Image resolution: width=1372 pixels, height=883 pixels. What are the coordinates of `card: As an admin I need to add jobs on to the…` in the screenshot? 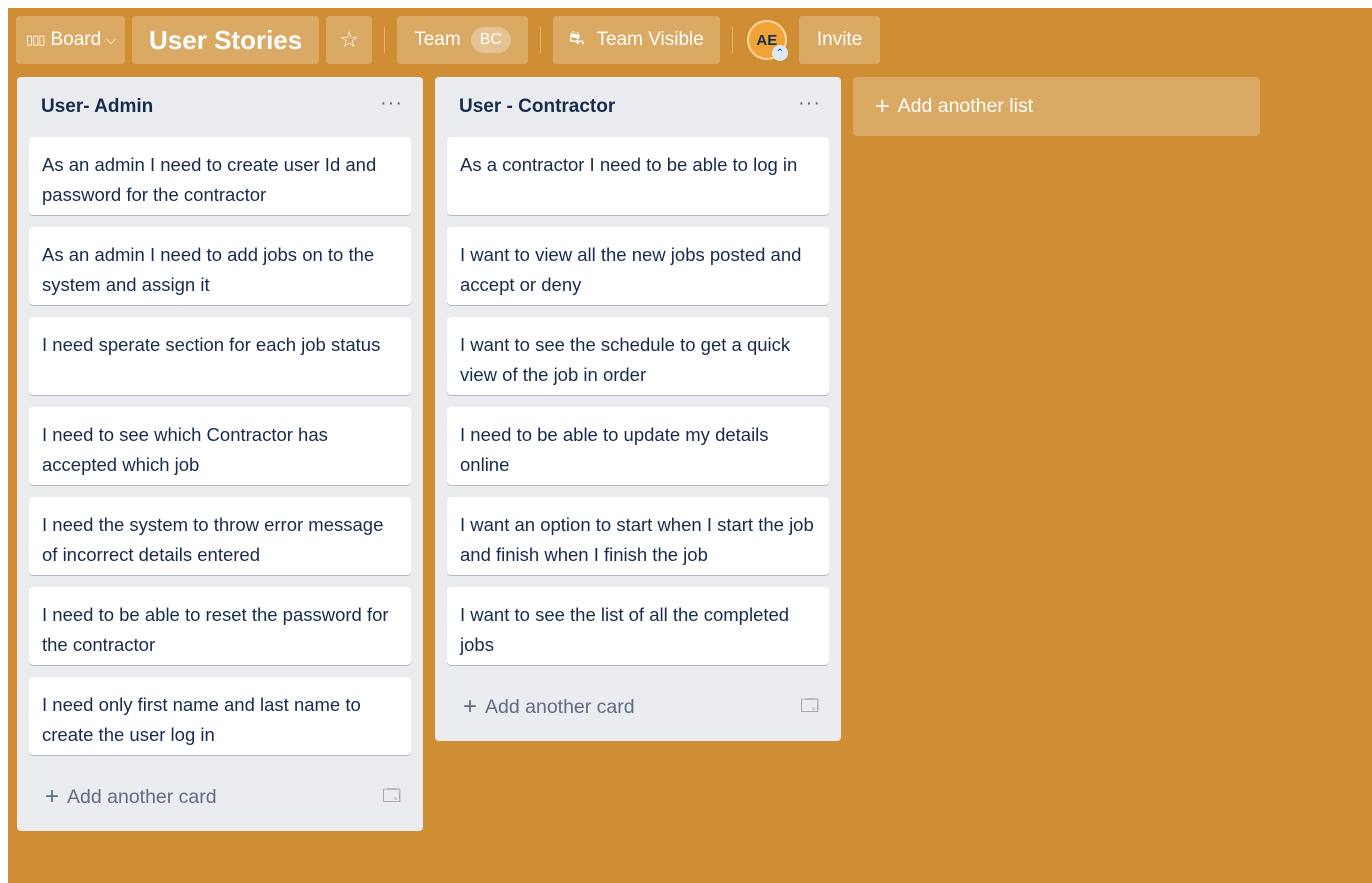 It's located at (220, 266).